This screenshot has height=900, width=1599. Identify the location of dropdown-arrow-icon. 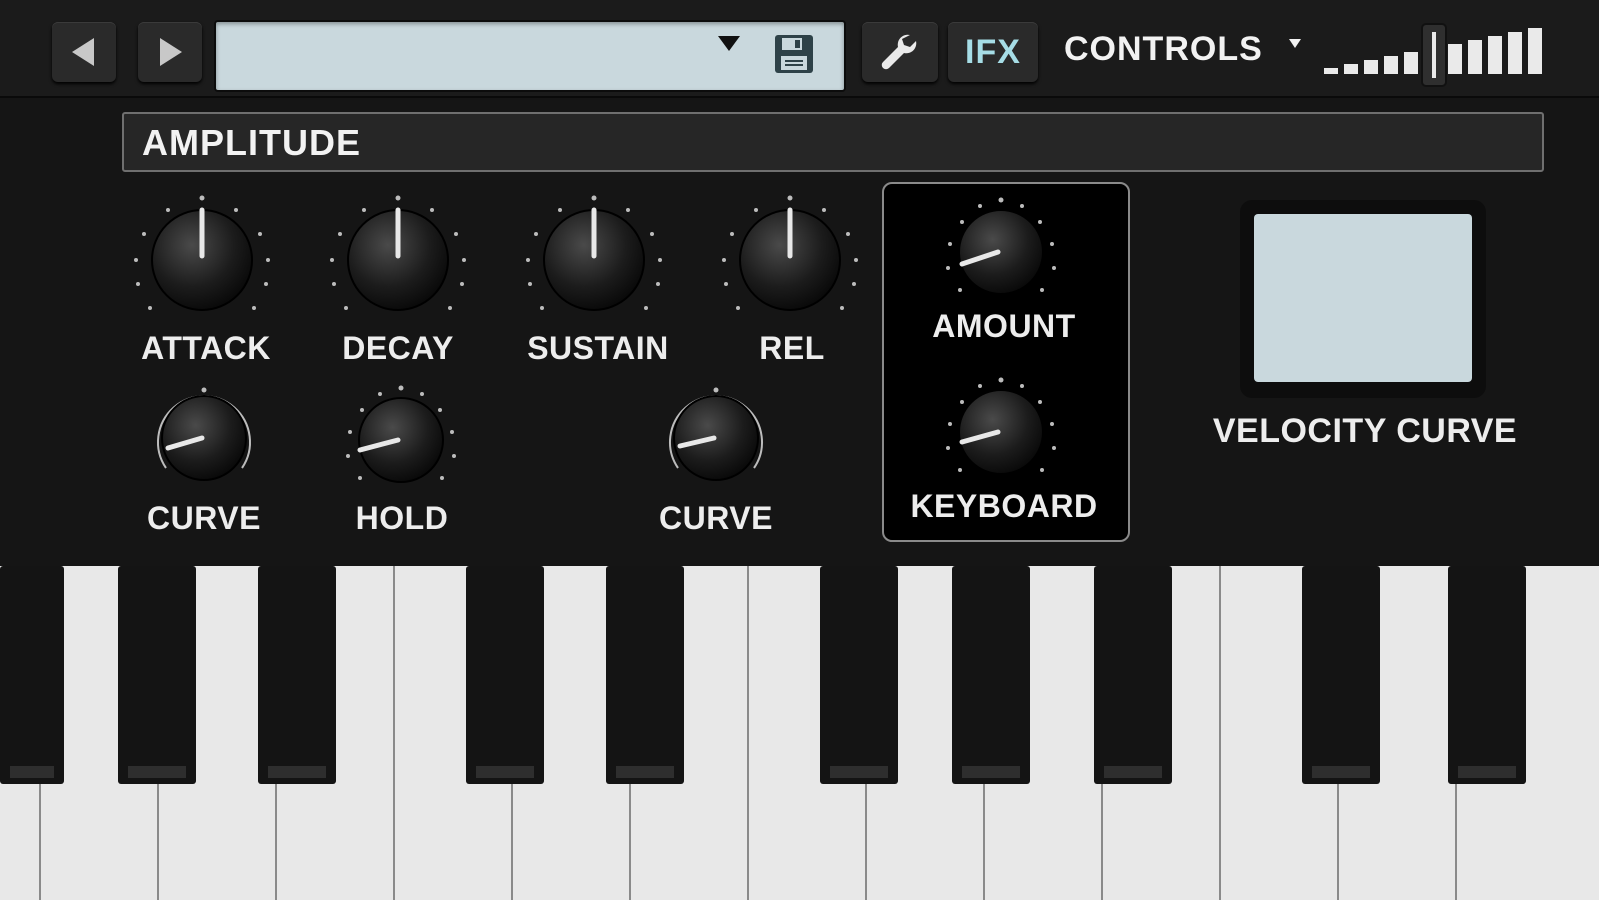
(729, 44).